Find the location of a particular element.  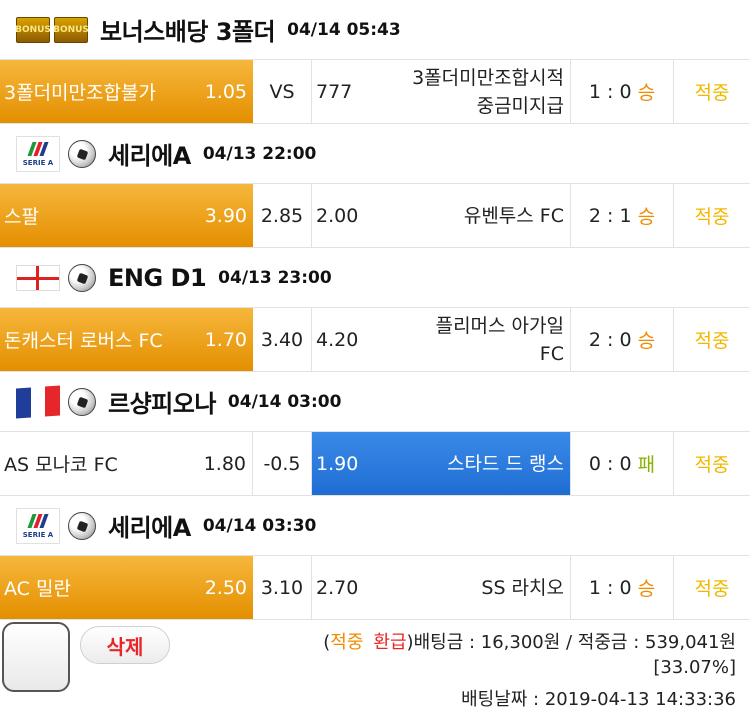

home-odds: 3.90 is located at coordinates (225, 215).